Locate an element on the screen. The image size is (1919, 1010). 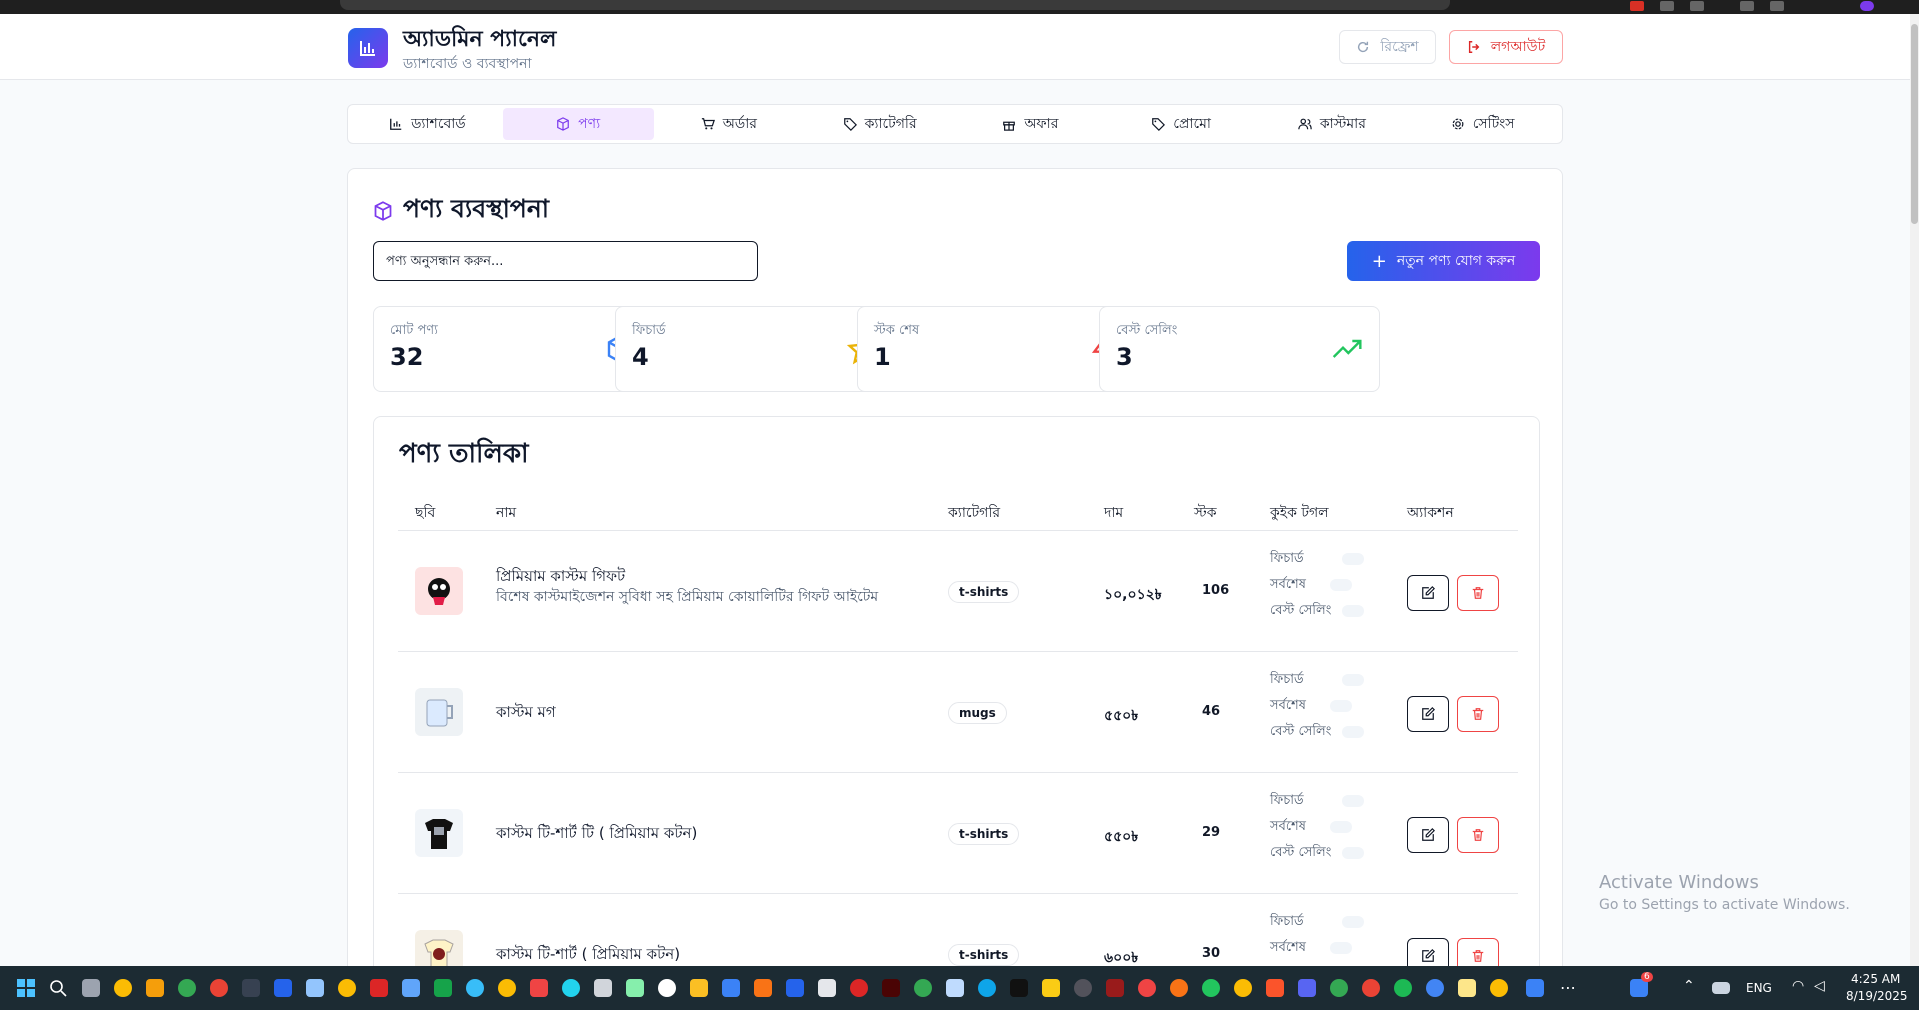
toggle-label-latest: সর্বশেষ is located at coordinates (1288, 826).